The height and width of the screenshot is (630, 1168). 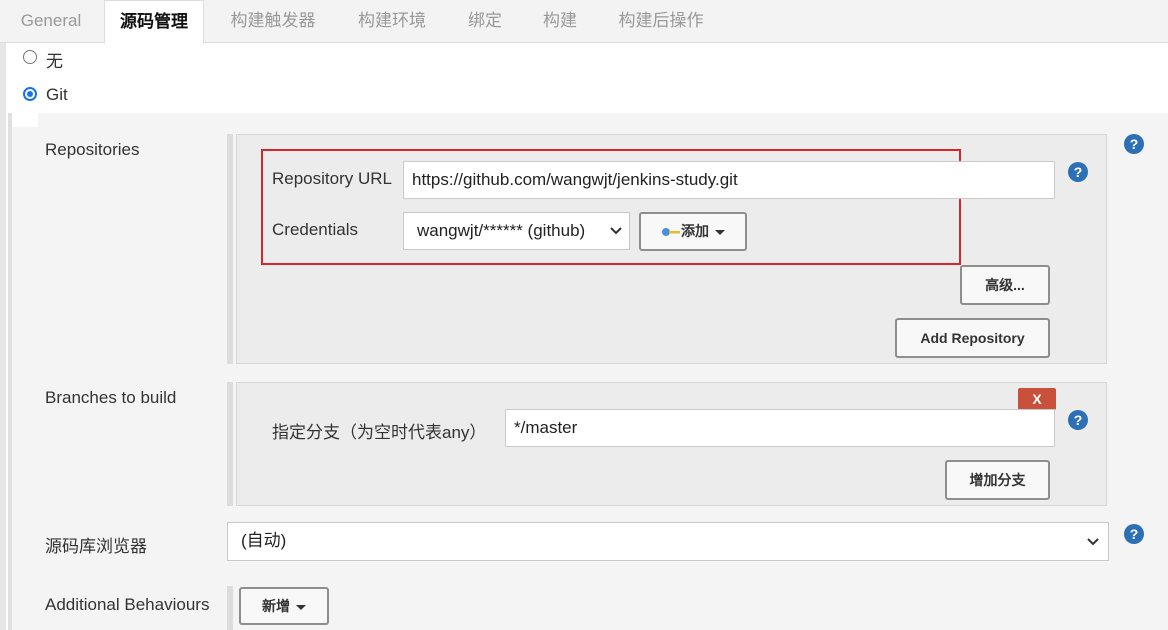 What do you see at coordinates (668, 541) in the screenshot?
I see `repository-browser-select: (自动)` at bounding box center [668, 541].